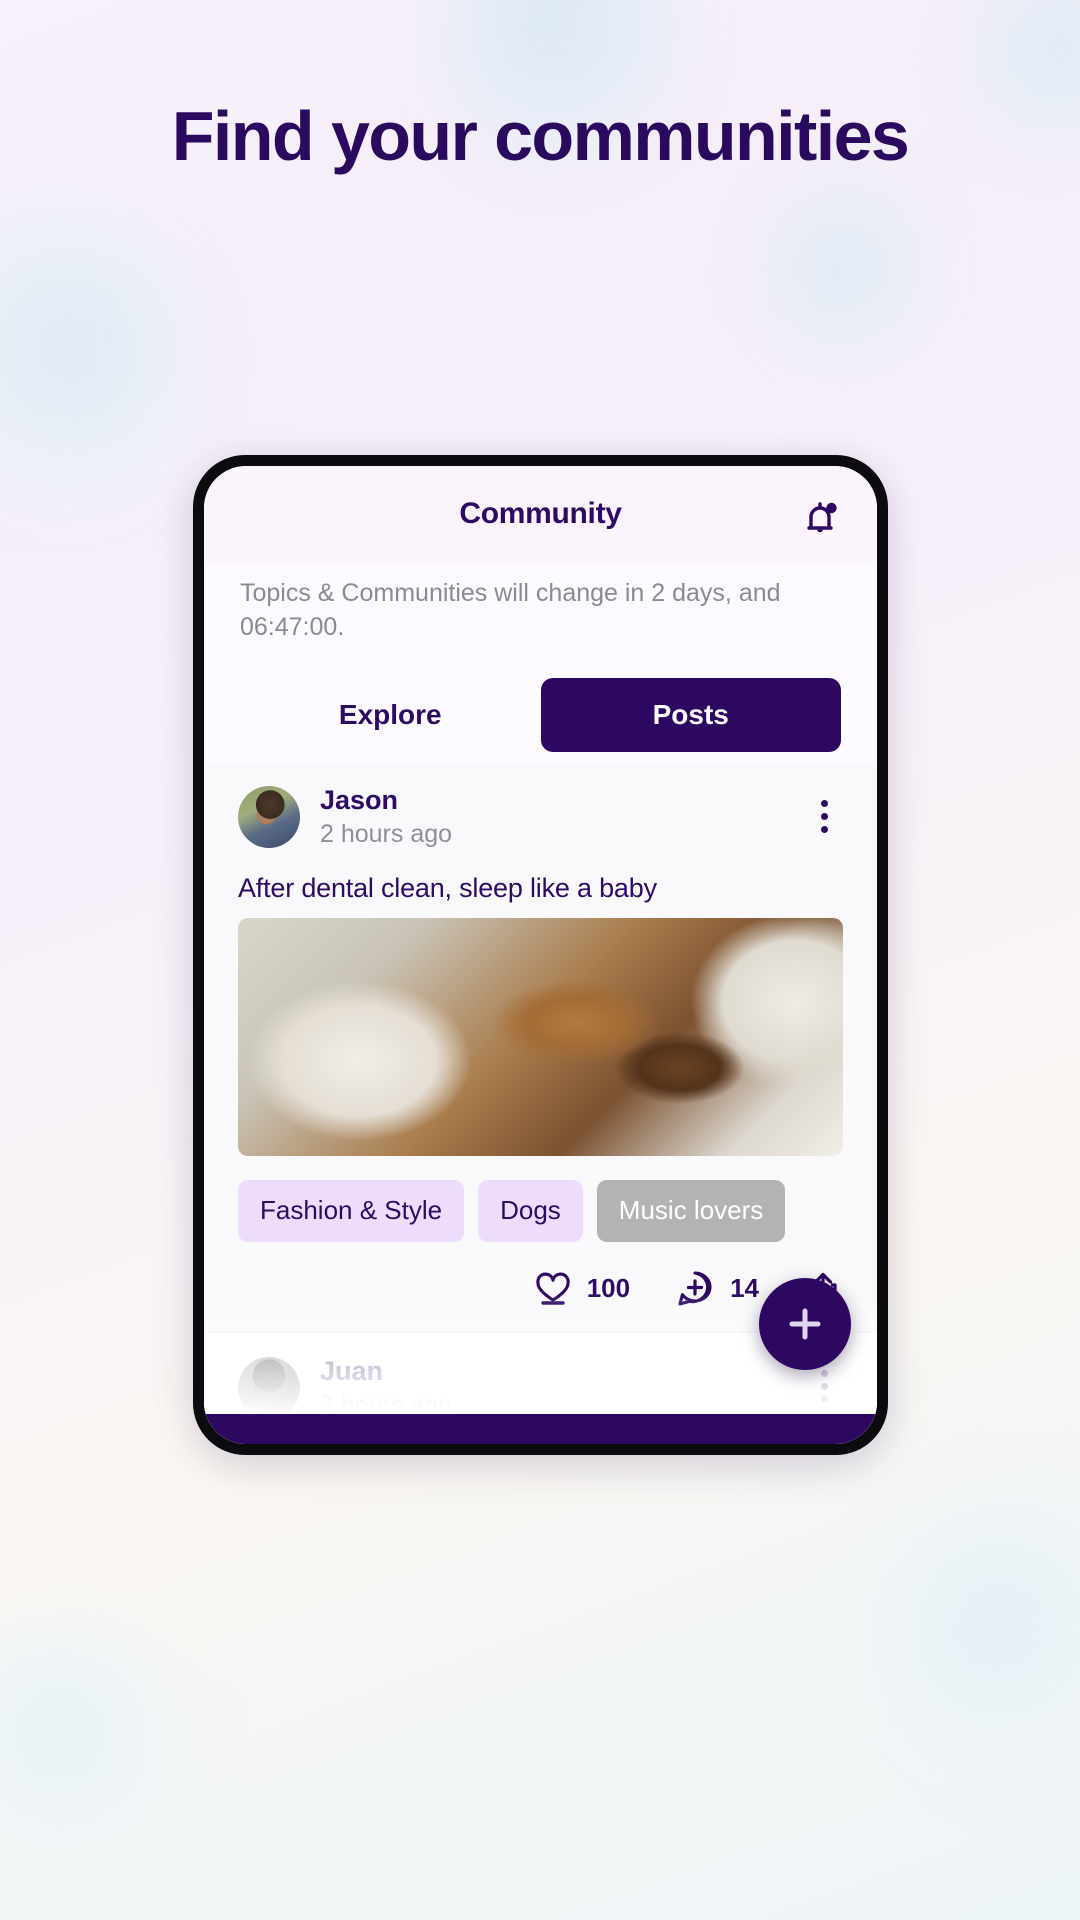  What do you see at coordinates (359, 800) in the screenshot?
I see `post-author-name: Jason` at bounding box center [359, 800].